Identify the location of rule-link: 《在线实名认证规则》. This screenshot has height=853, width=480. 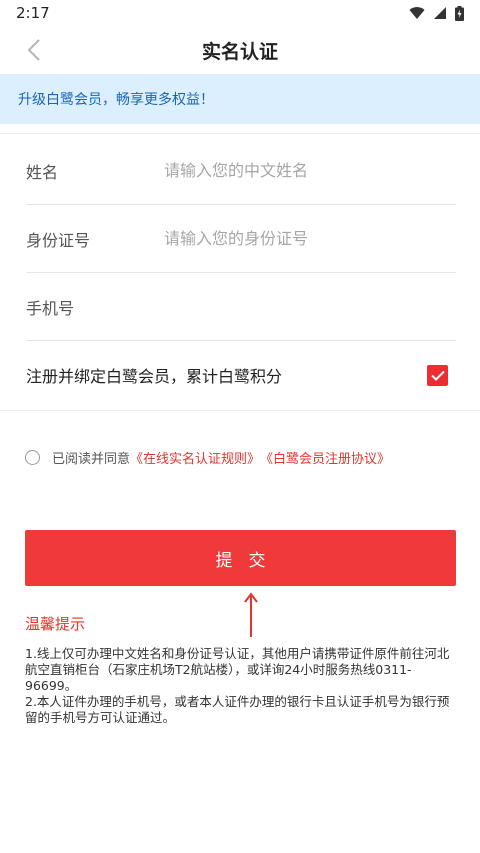
(195, 457).